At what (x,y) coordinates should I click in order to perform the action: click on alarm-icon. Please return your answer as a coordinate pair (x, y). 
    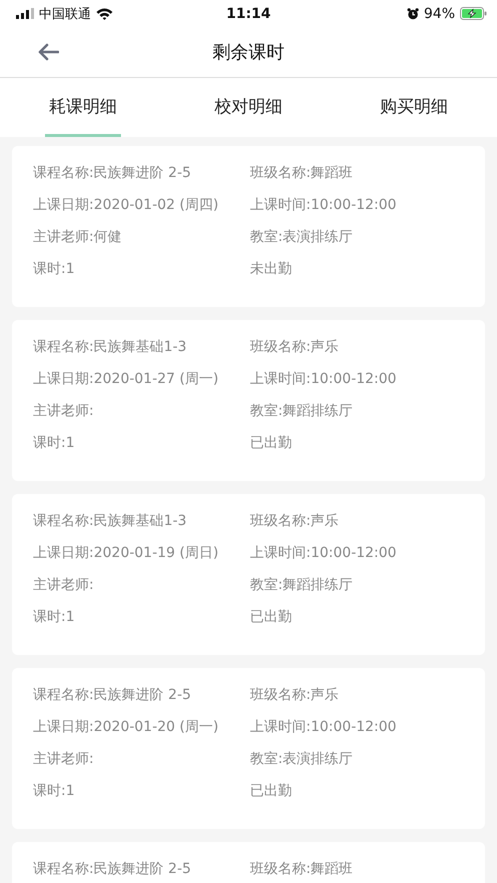
    Looking at the image, I should click on (412, 14).